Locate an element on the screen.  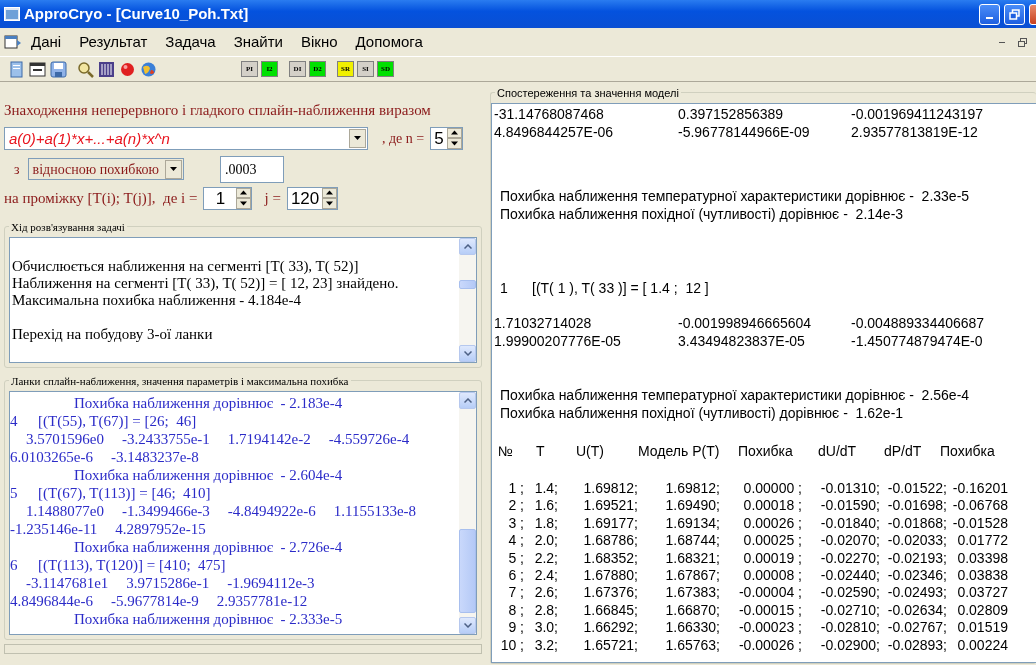
column-header: T is located at coordinates (541, 451).